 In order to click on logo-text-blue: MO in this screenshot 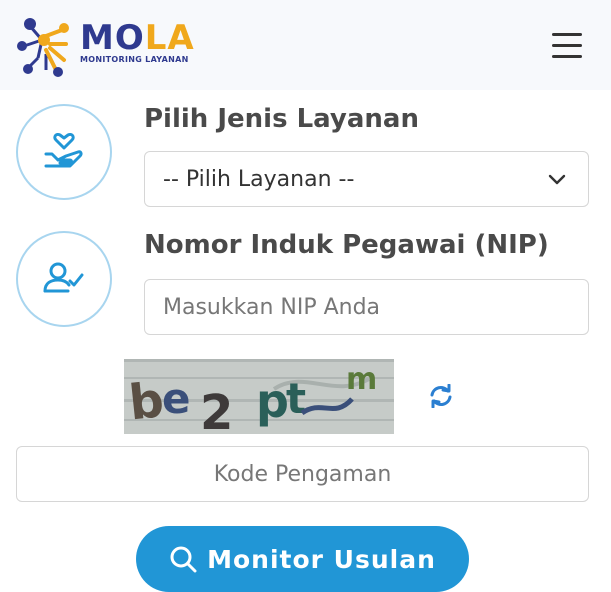, I will do `click(112, 38)`.